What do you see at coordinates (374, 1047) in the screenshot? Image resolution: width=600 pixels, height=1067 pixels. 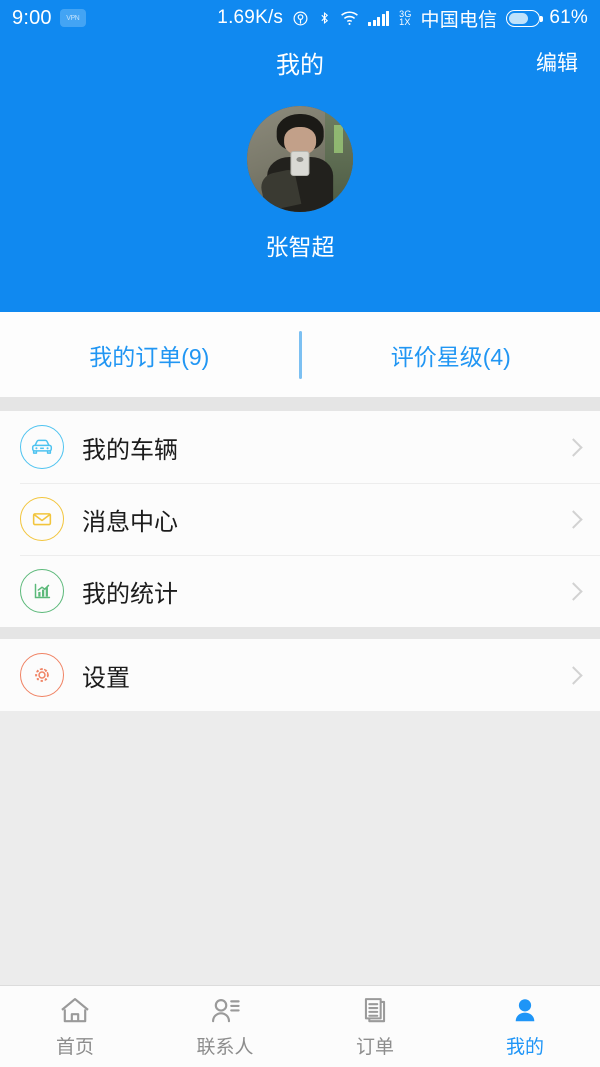 I see `nav-label: 订单` at bounding box center [374, 1047].